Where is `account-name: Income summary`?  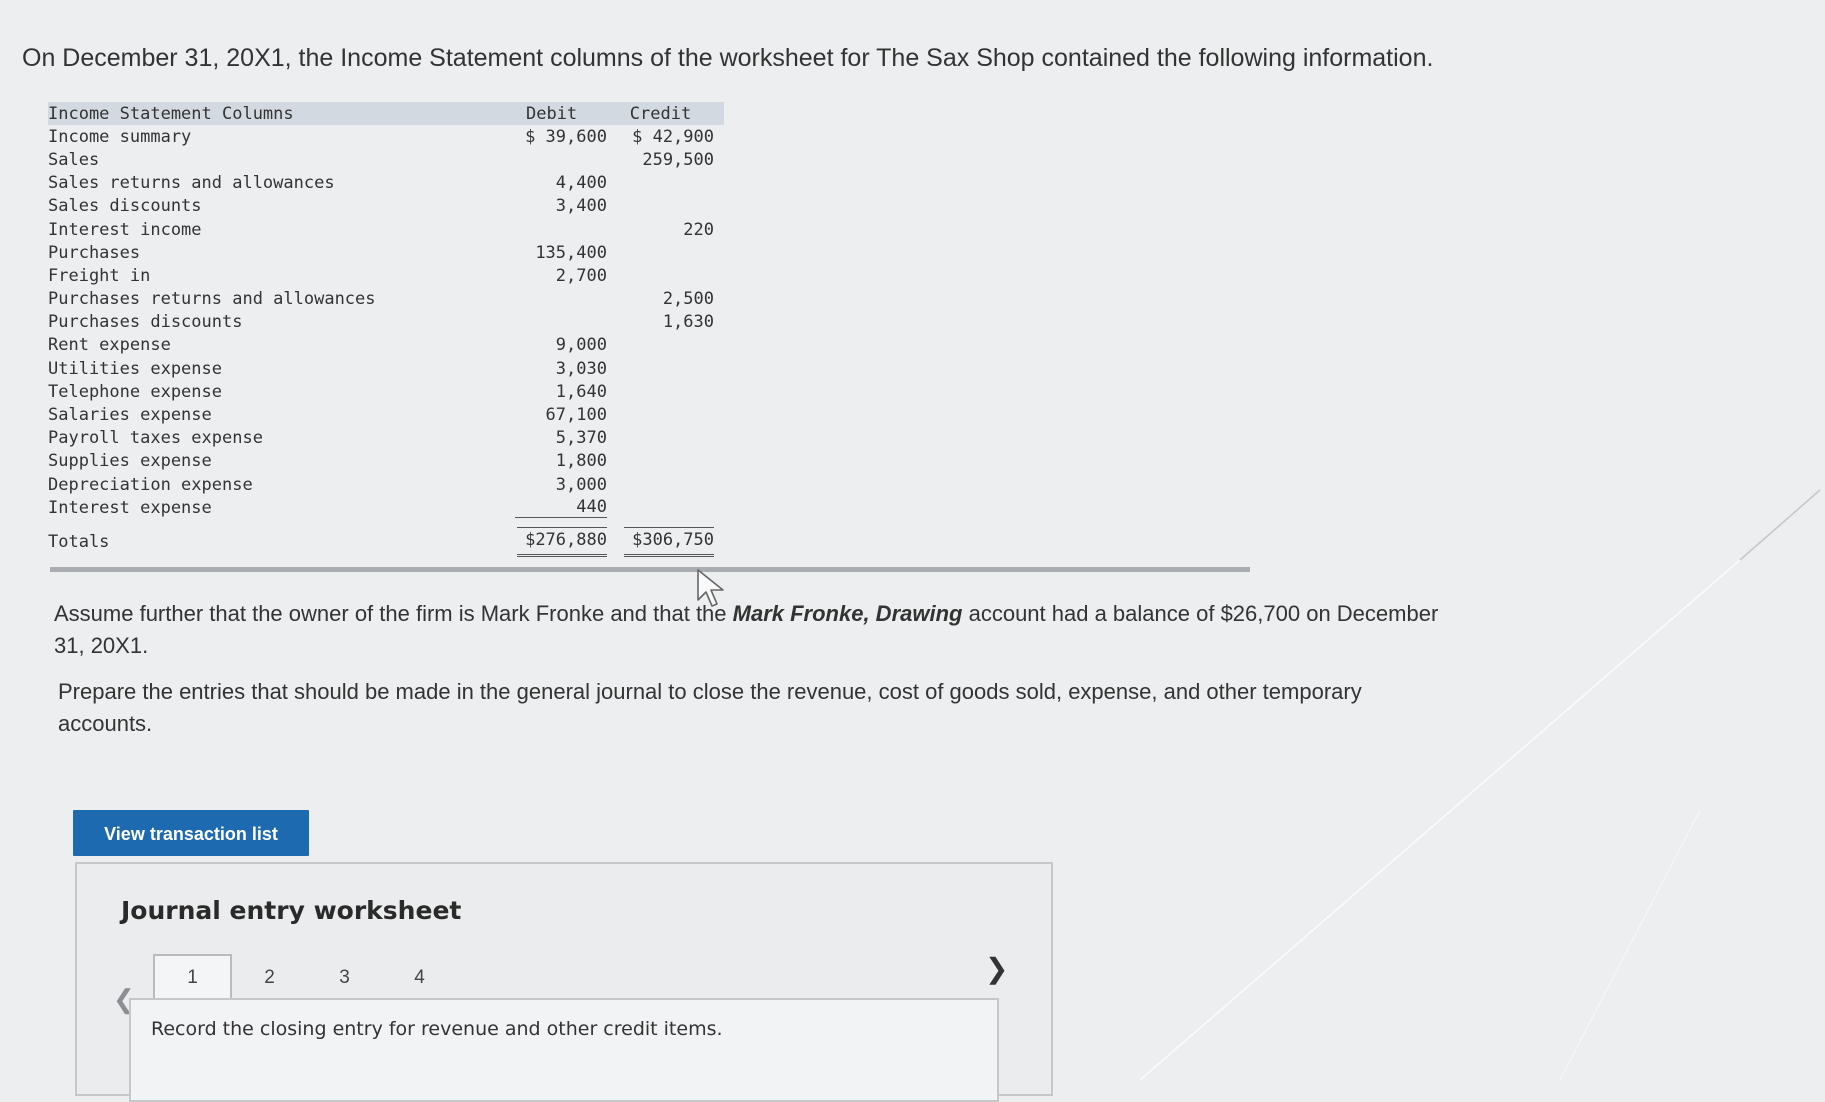 account-name: Income summary is located at coordinates (120, 136).